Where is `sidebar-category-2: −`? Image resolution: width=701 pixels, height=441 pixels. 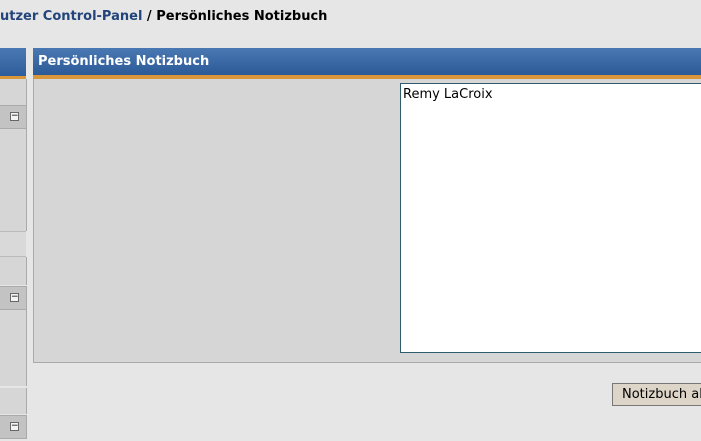
sidebar-category-2: − is located at coordinates (13, 298).